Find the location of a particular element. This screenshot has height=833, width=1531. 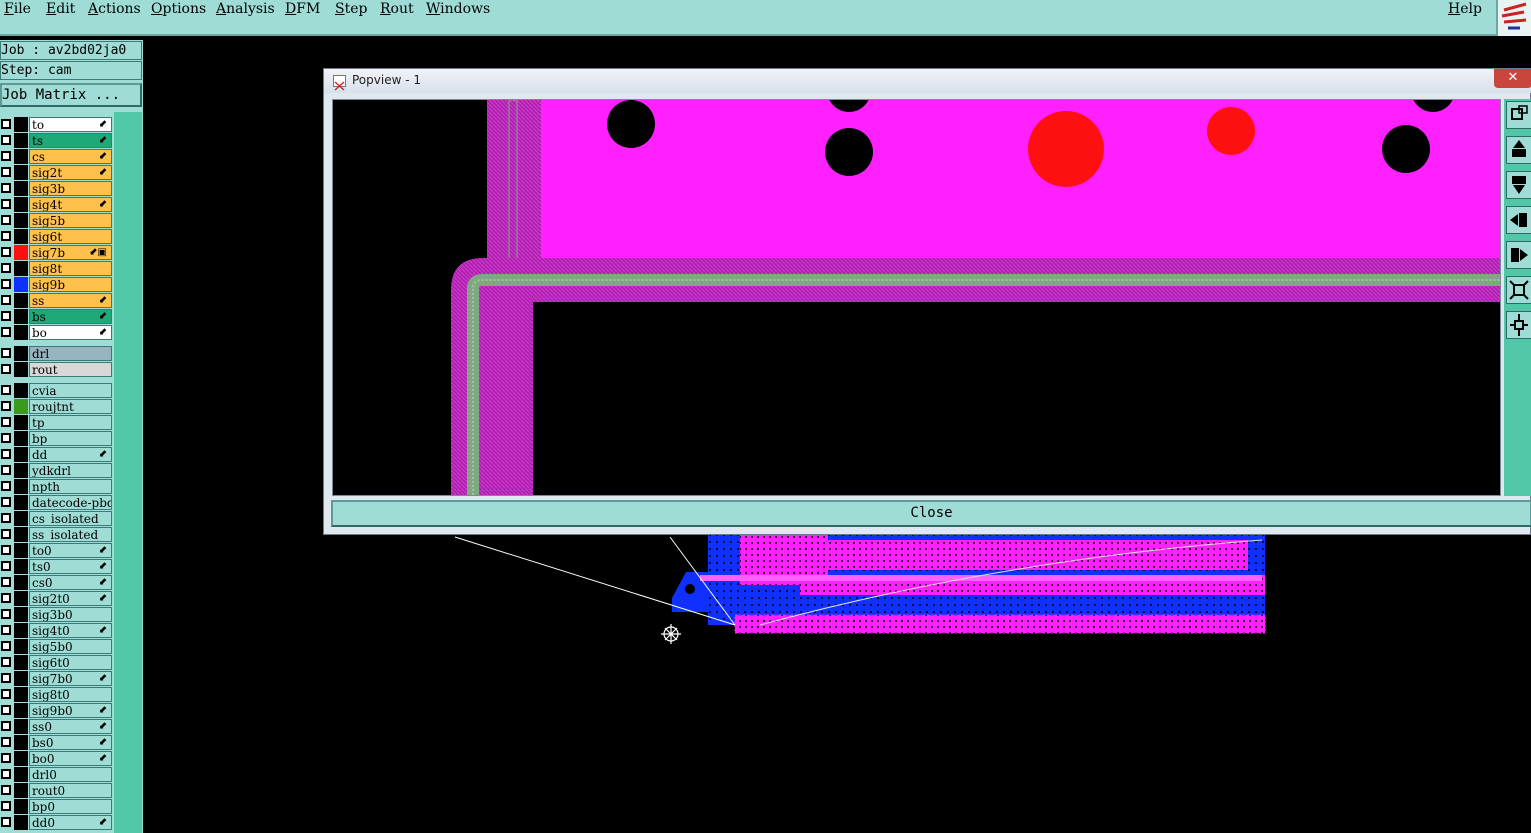

layer-row: cs0 ⬋ is located at coordinates (57, 582).